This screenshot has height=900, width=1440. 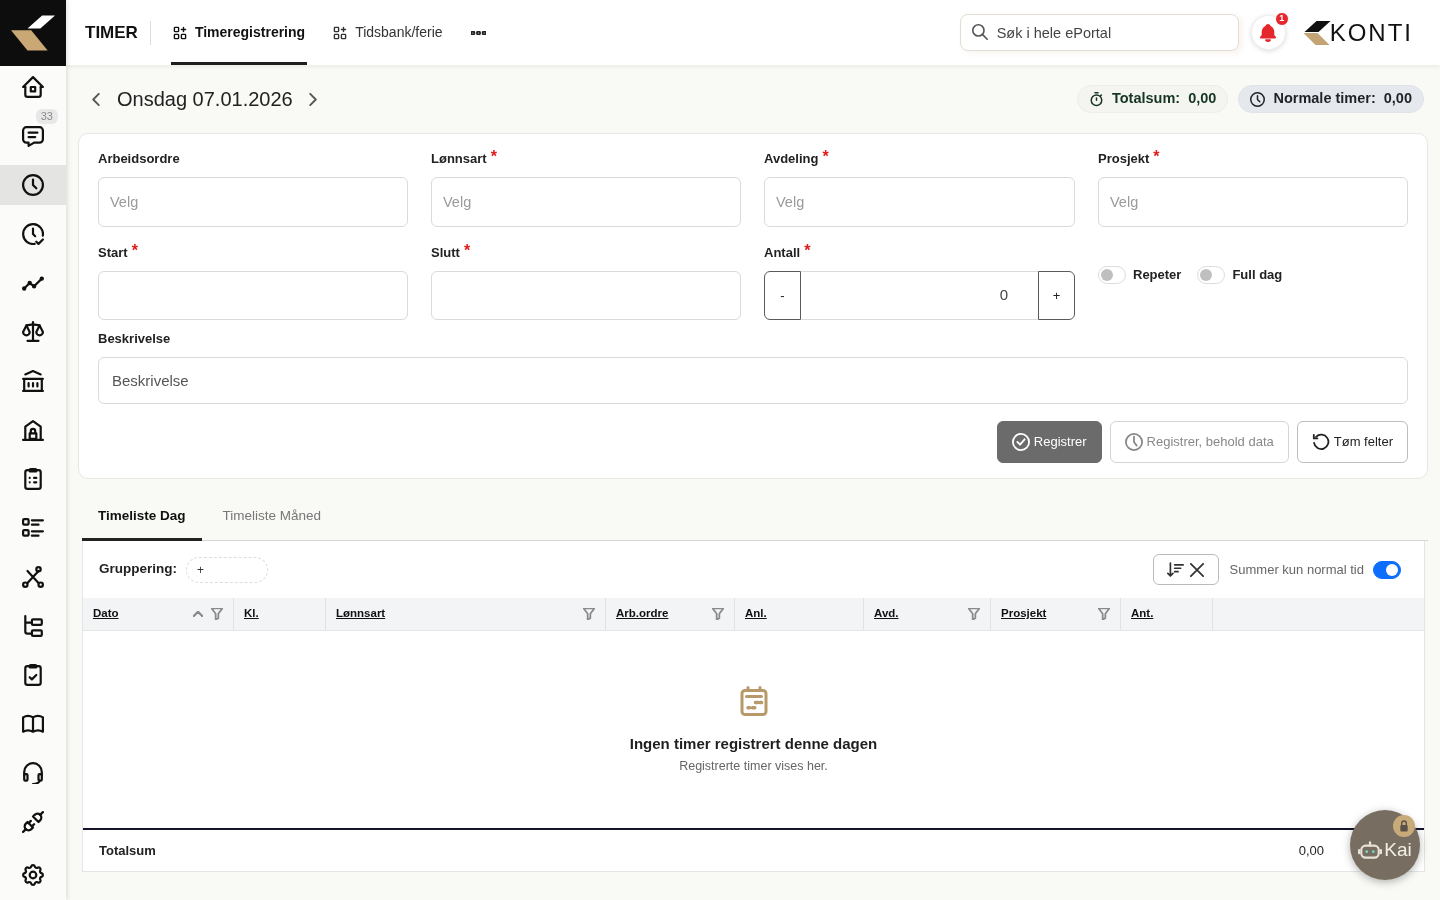 I want to click on search-field: Søk i hele ePortal, so click(x=1099, y=32).